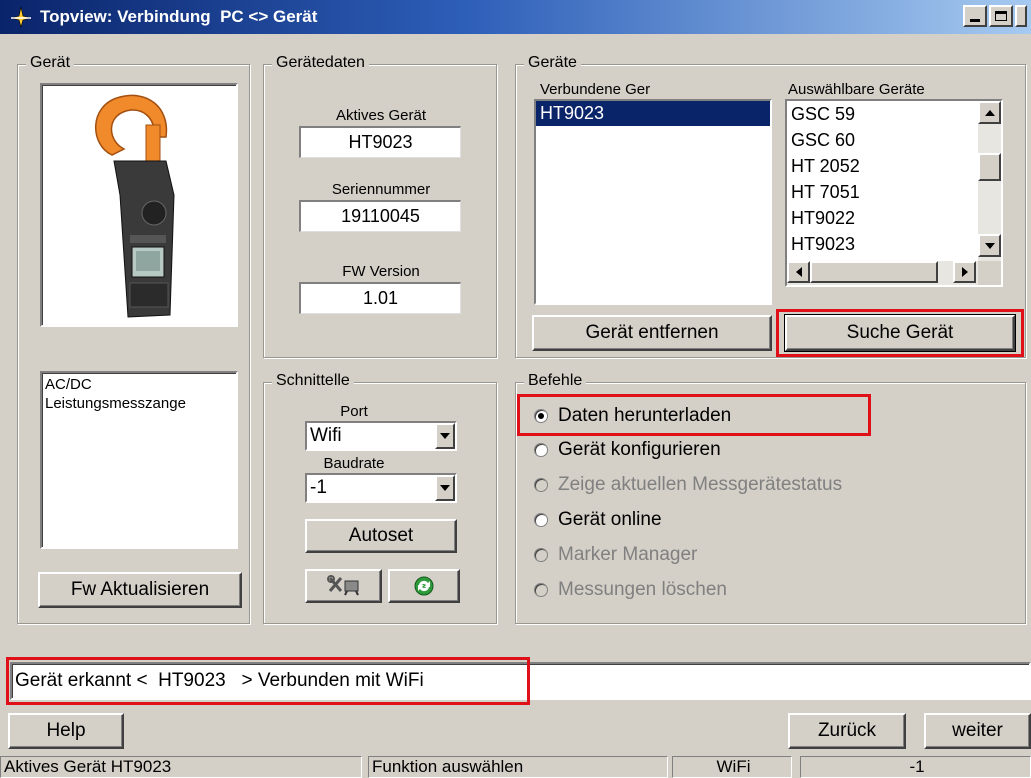  What do you see at coordinates (313, 381) in the screenshot?
I see `schnittstelle-legend: Schnittelle` at bounding box center [313, 381].